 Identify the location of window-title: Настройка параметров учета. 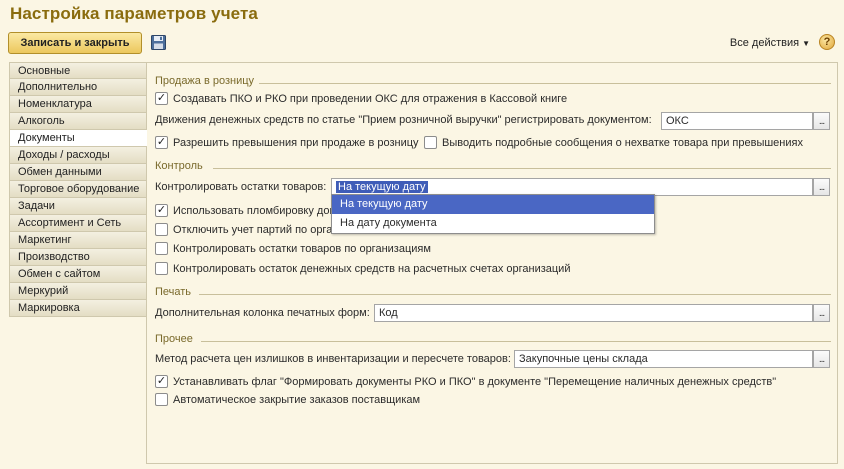
(134, 13).